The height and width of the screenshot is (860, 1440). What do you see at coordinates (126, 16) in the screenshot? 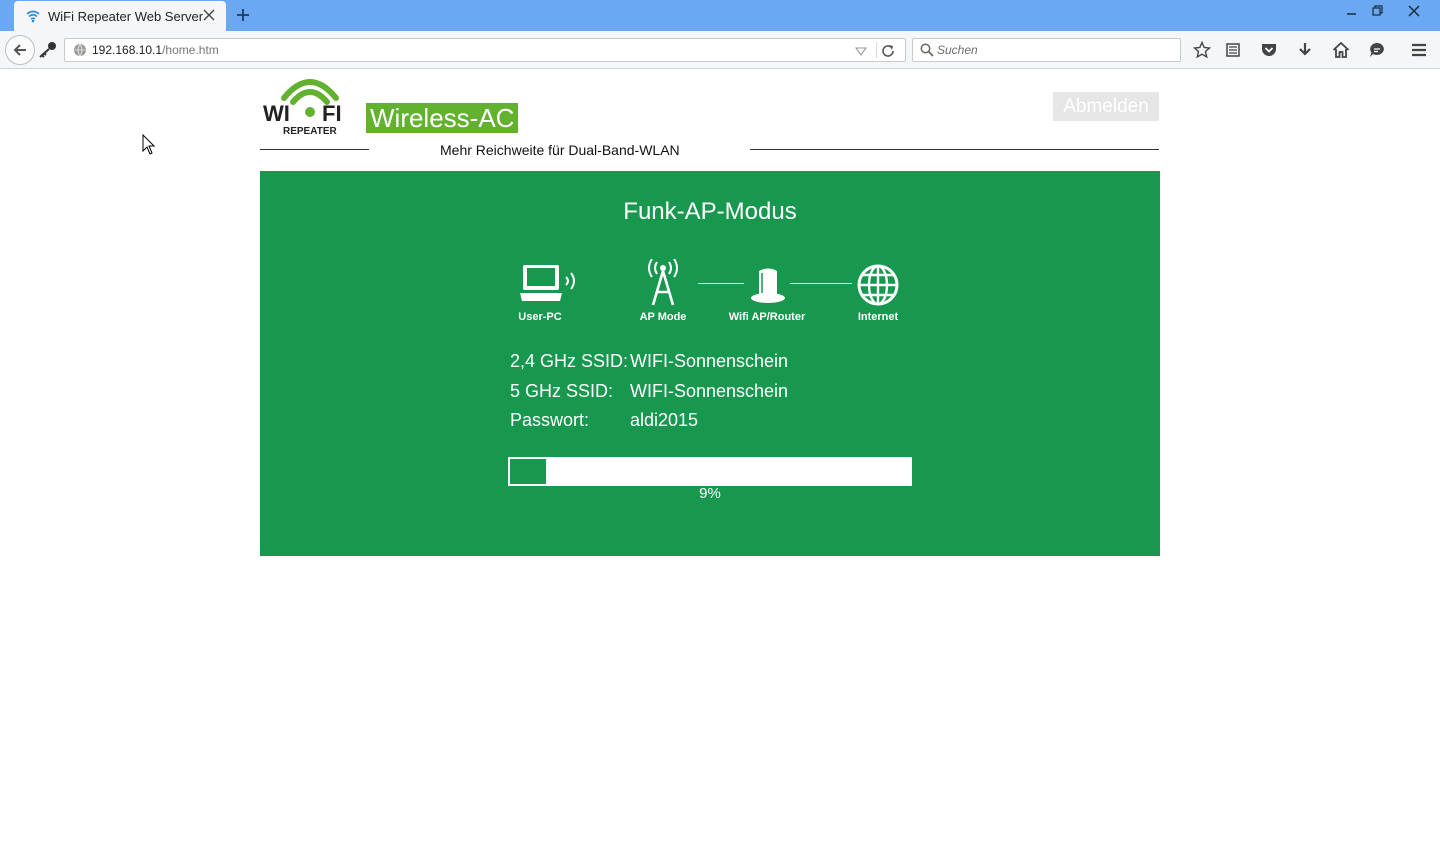
I see `tab-title: WiFi Repeater Web Server` at bounding box center [126, 16].